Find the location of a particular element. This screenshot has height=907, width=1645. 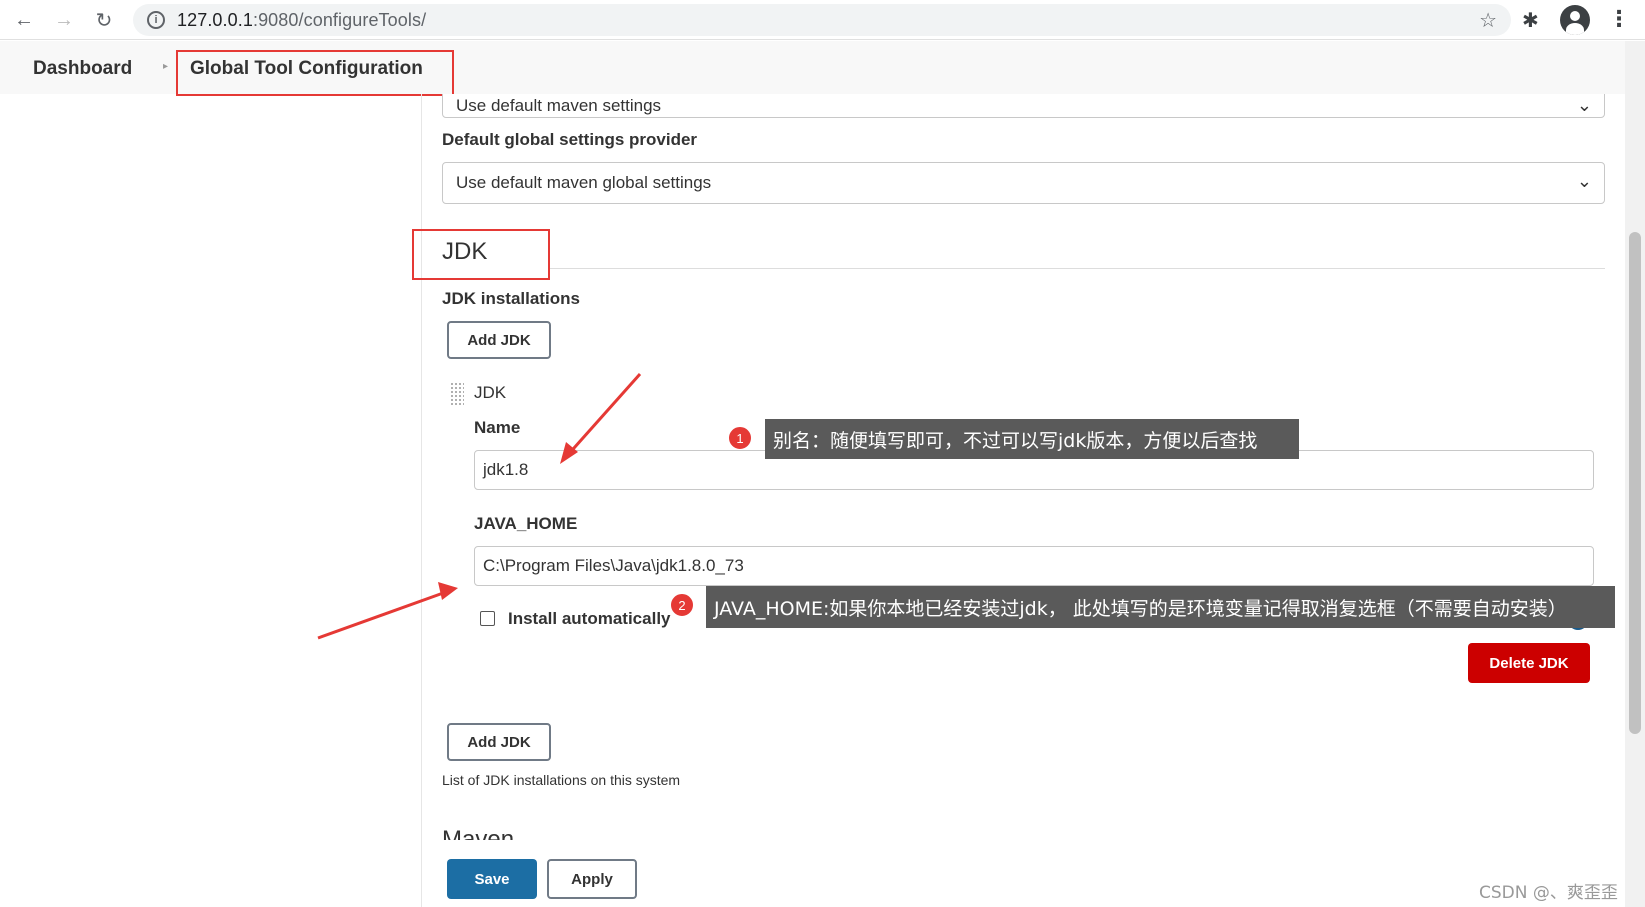

maven-settings-value: Use default maven settings is located at coordinates (559, 105).